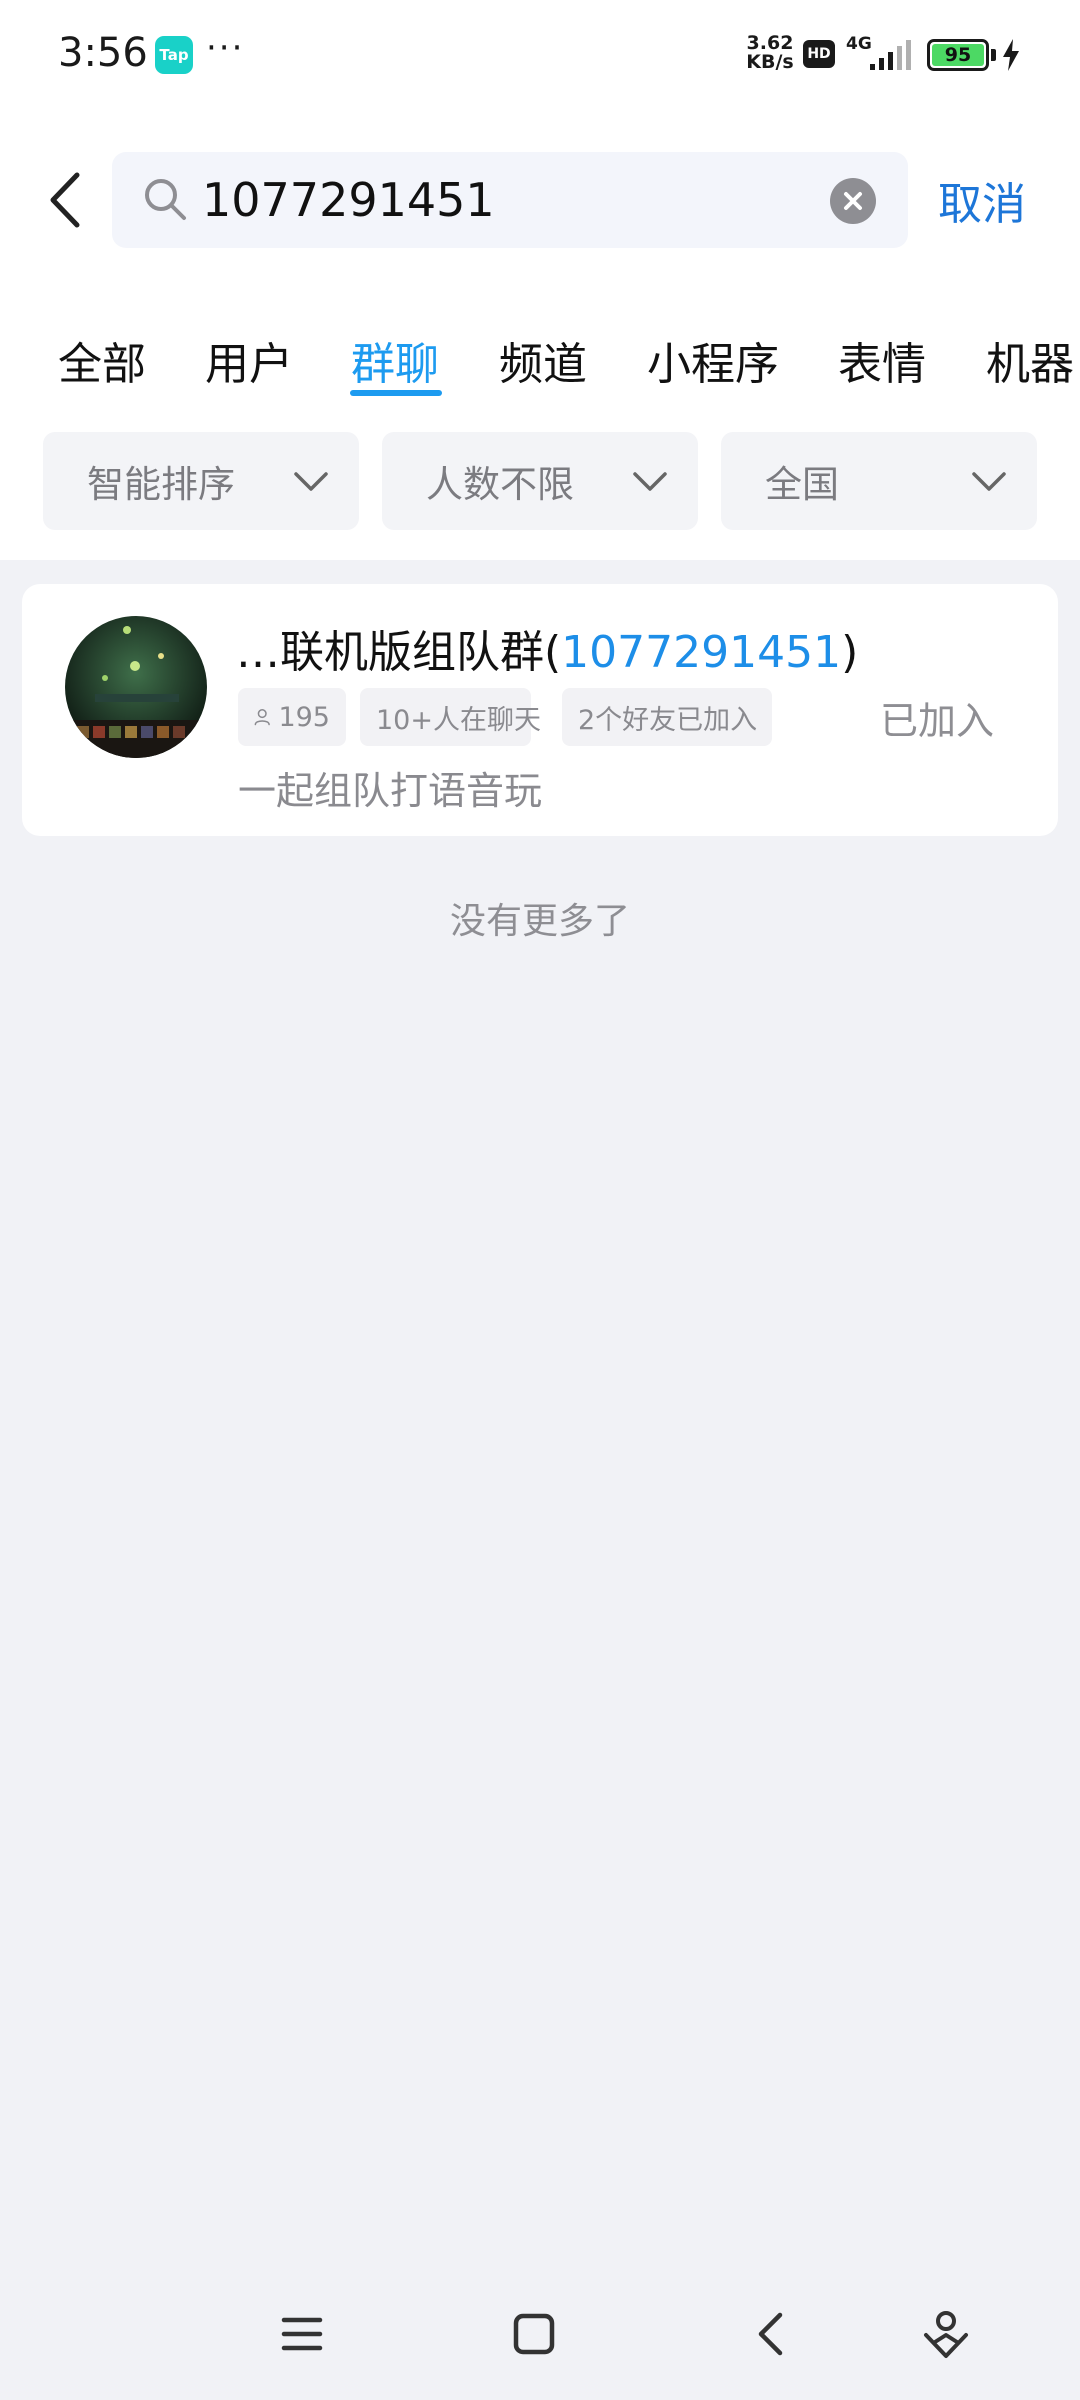 The image size is (1080, 2400). I want to click on group-description: 一起组队打语音玩, so click(390, 791).